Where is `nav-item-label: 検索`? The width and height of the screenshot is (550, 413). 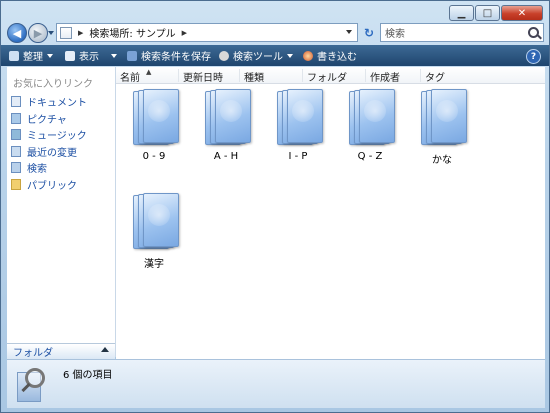 nav-item-label: 検索 is located at coordinates (37, 169).